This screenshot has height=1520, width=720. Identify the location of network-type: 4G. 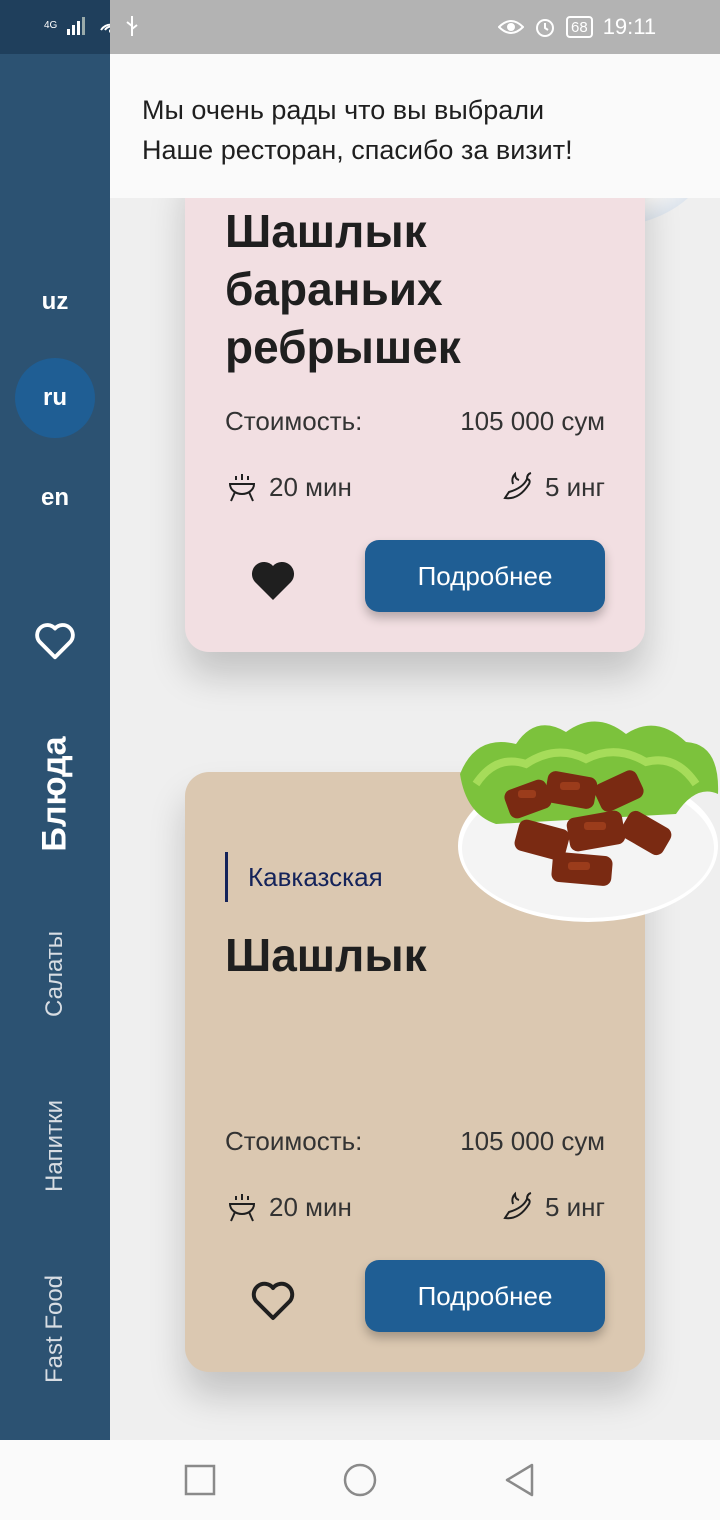
(51, 25).